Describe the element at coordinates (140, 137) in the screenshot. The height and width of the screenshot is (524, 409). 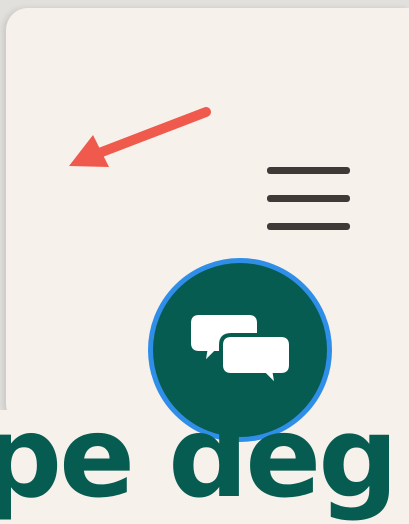
I see `annotation-arrow-icon` at that location.